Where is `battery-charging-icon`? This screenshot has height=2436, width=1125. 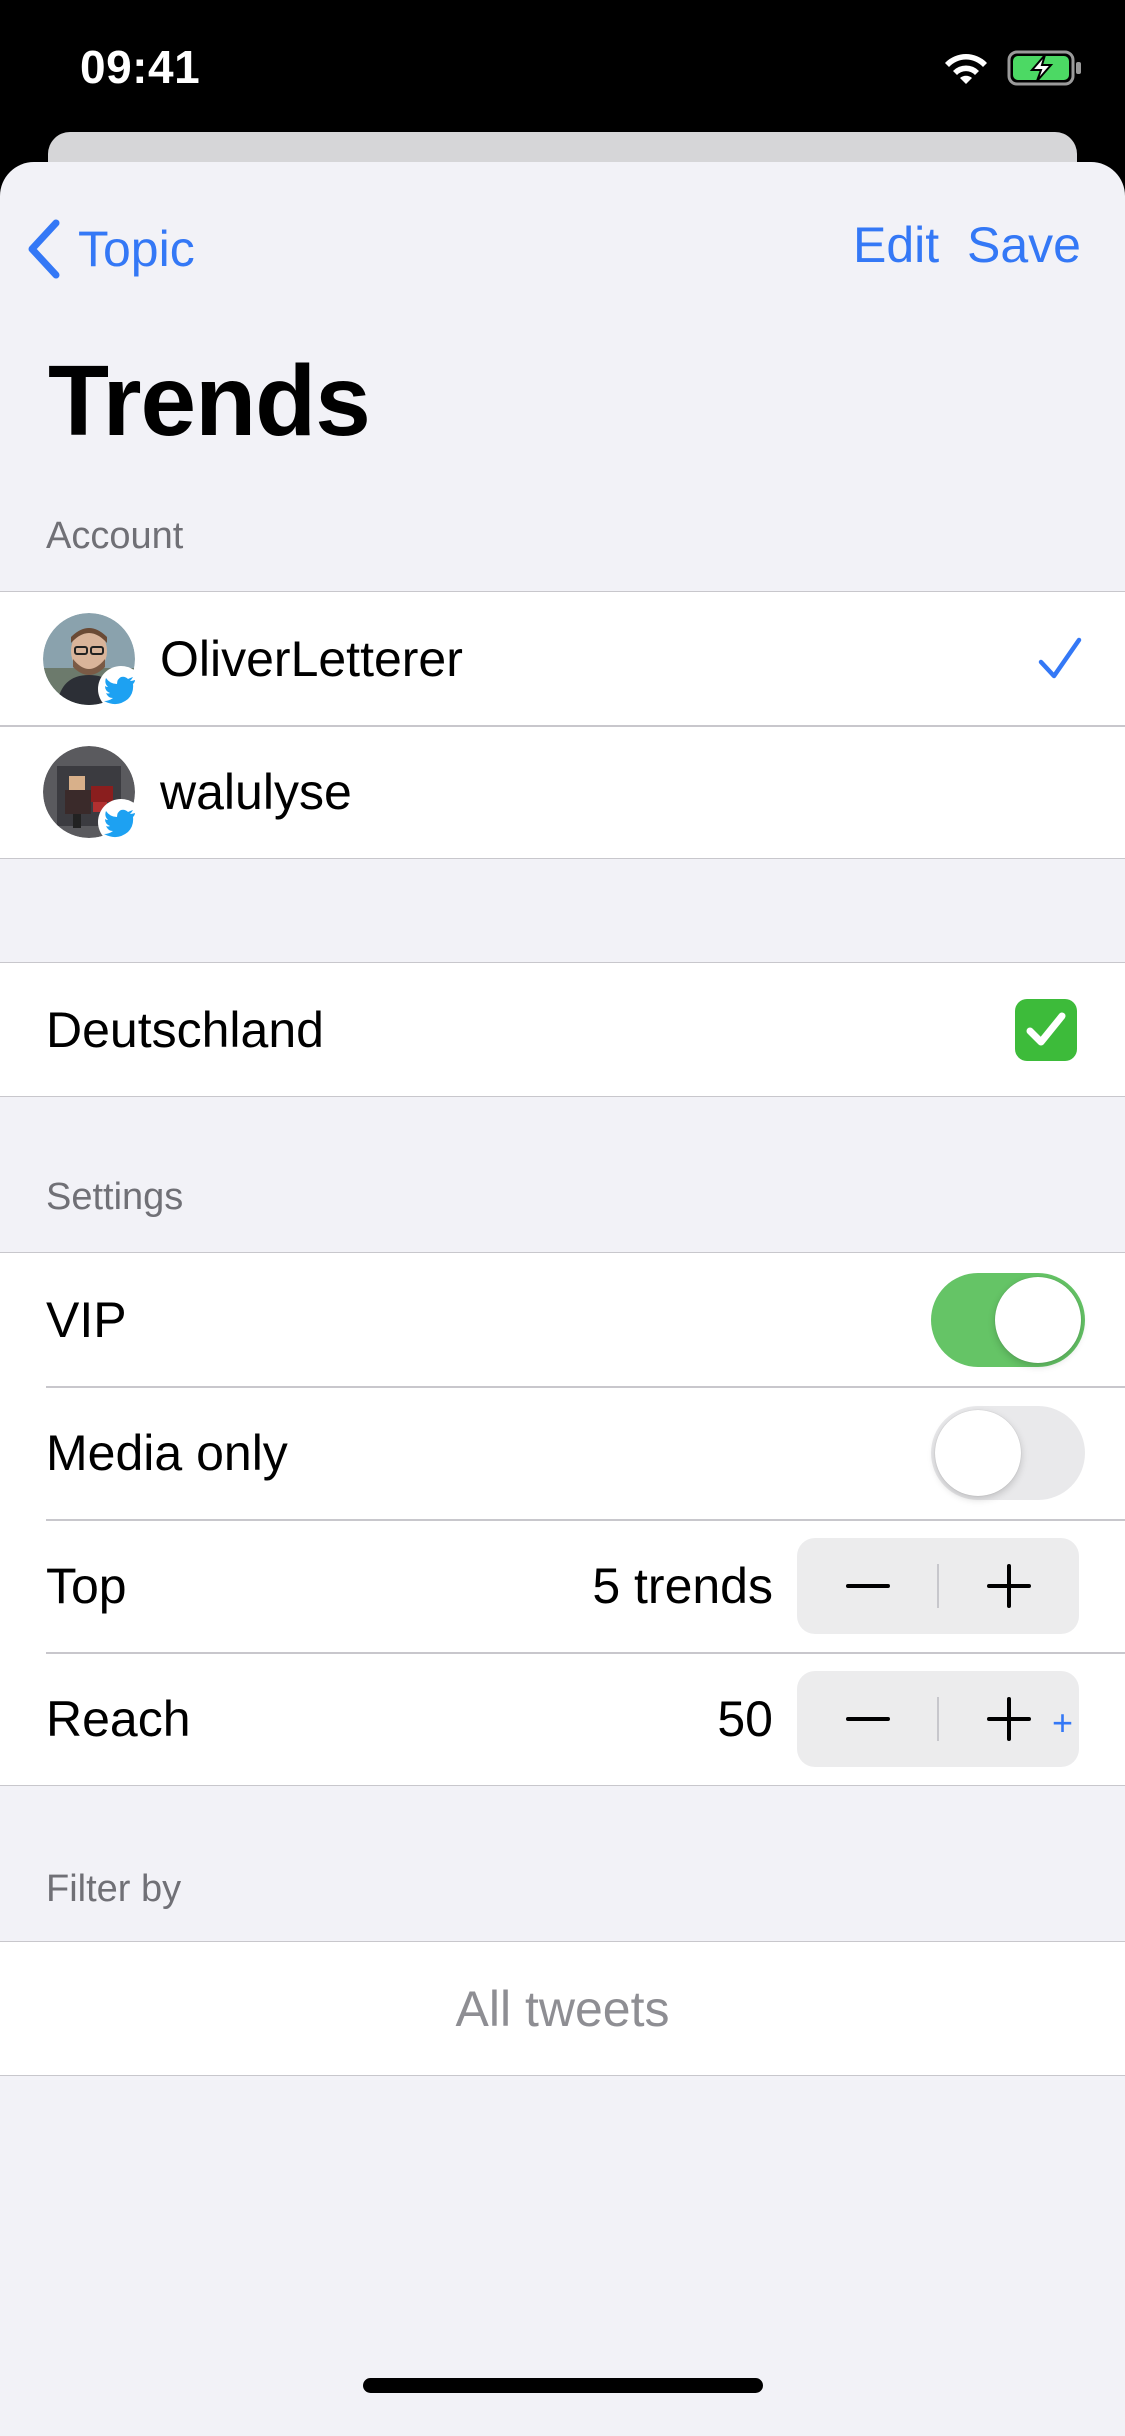
battery-charging-icon is located at coordinates (1044, 68).